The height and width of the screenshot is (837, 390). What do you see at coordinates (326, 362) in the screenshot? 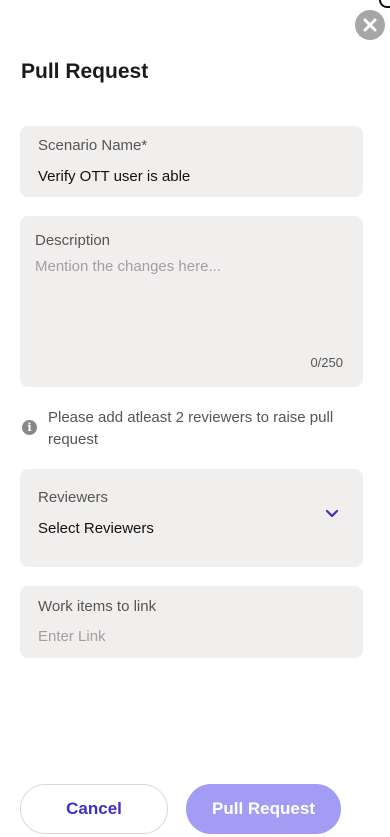
I see `character-counter: 0/250` at bounding box center [326, 362].